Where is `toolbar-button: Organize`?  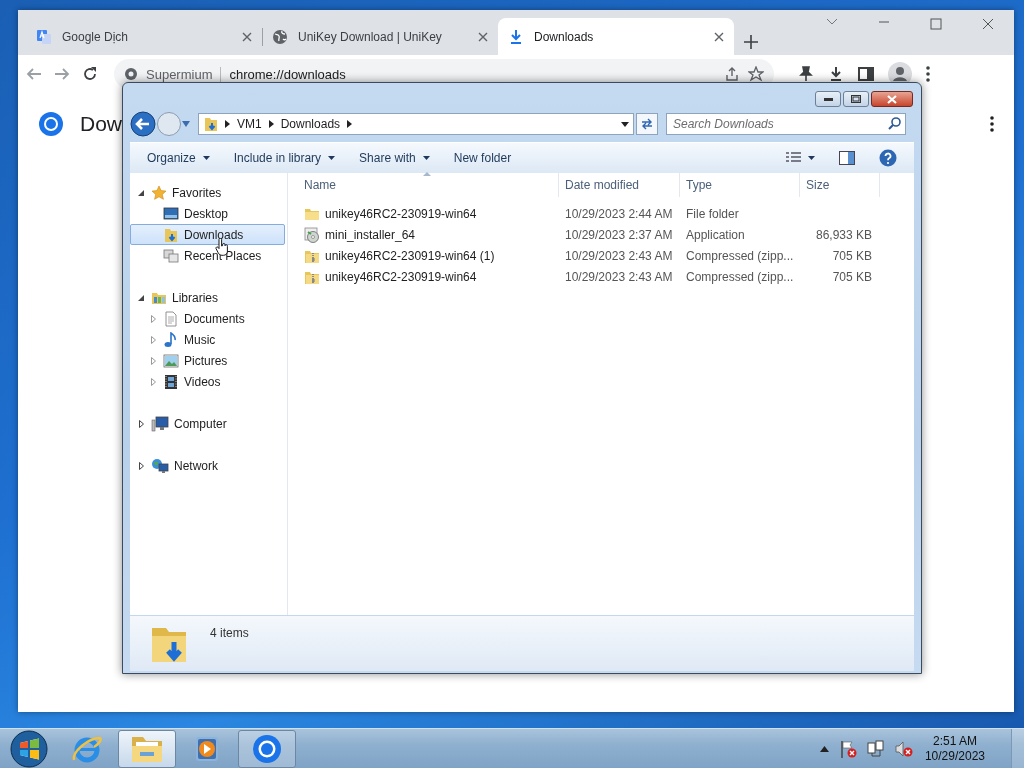
toolbar-button: Organize is located at coordinates (178, 158).